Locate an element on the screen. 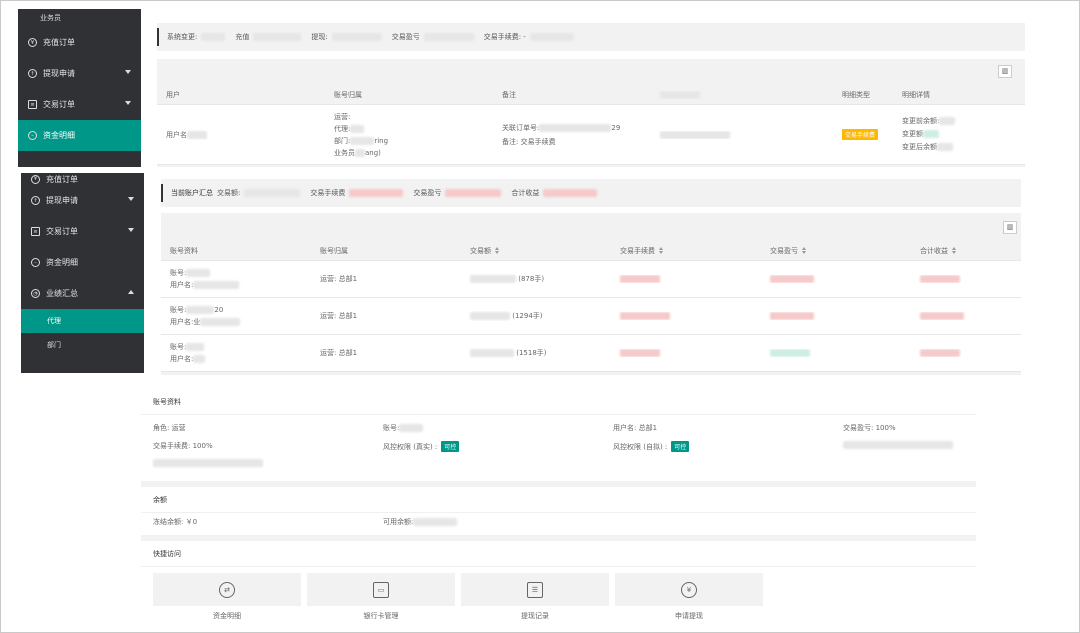 The width and height of the screenshot is (1080, 633). dept-label: 部门: is located at coordinates (342, 140).